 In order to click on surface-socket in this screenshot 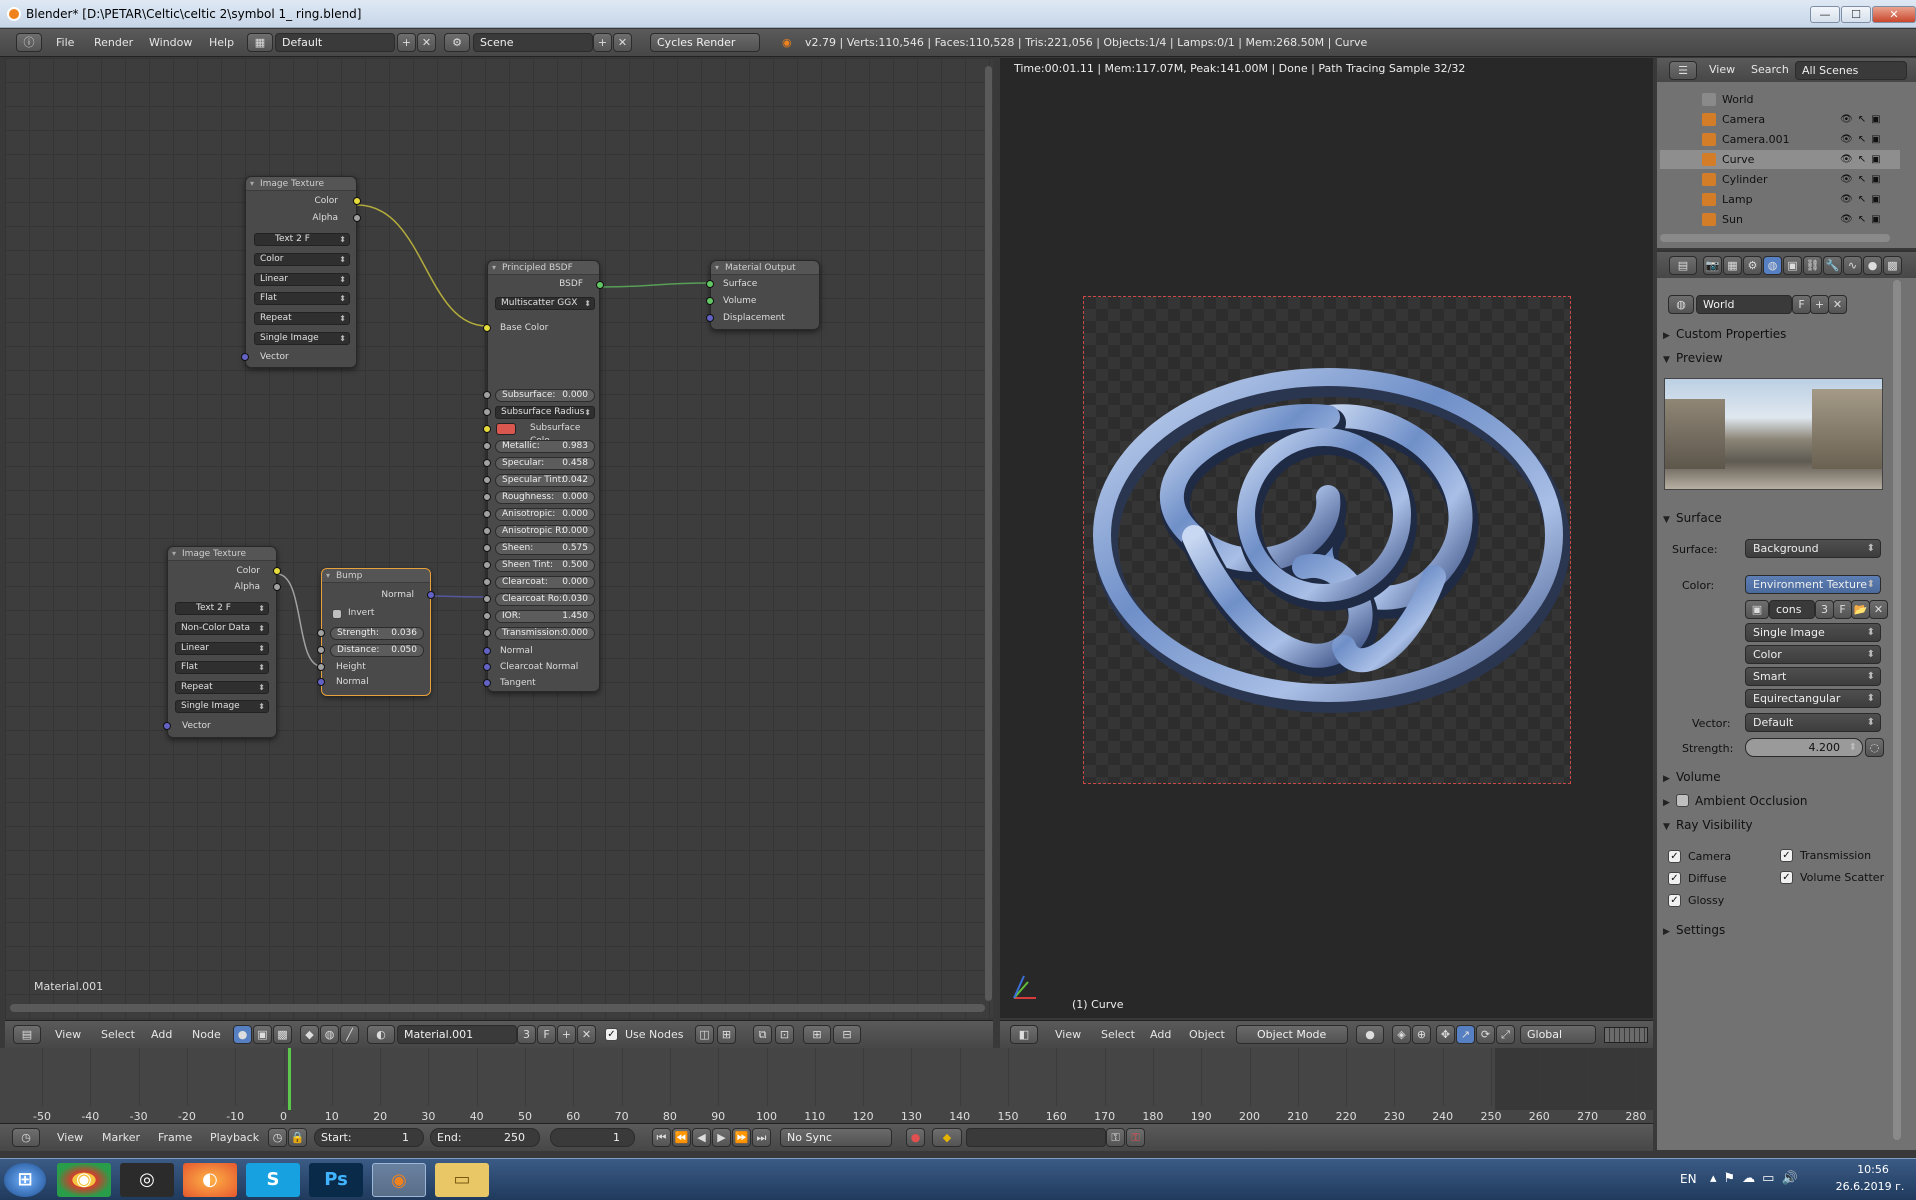, I will do `click(710, 284)`.